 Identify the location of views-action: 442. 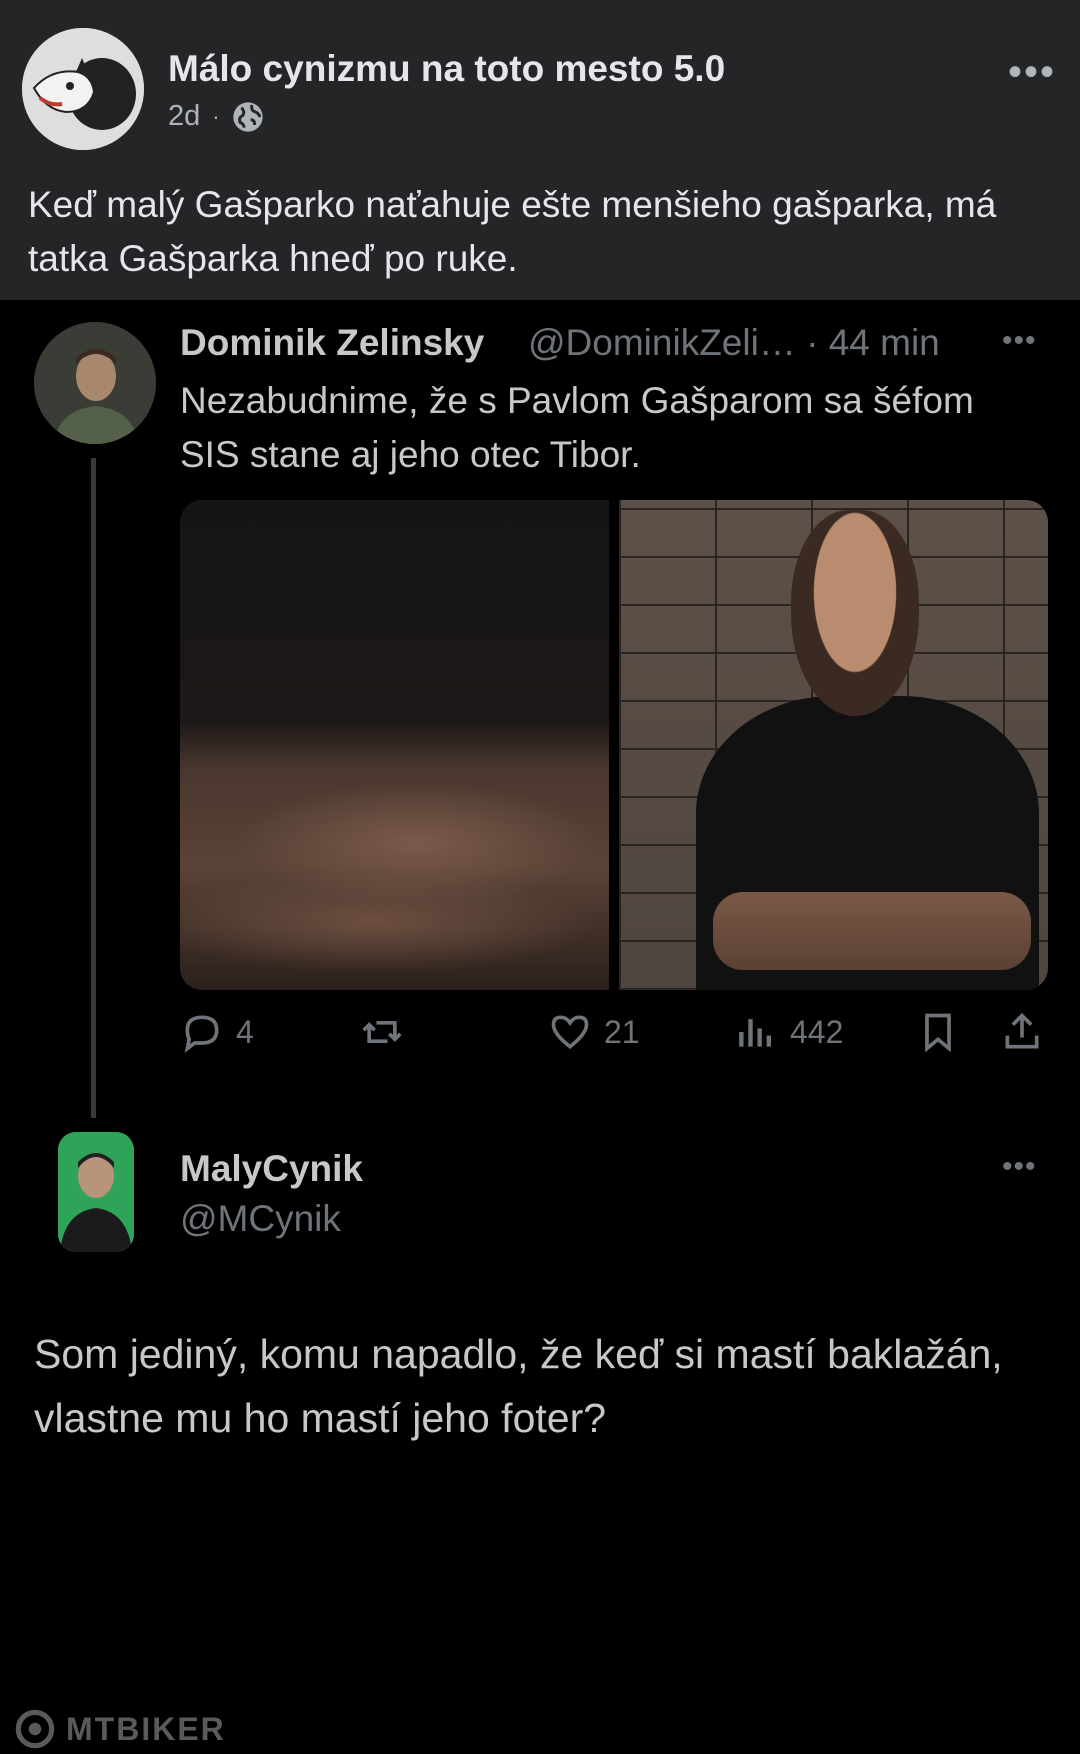
(788, 1032).